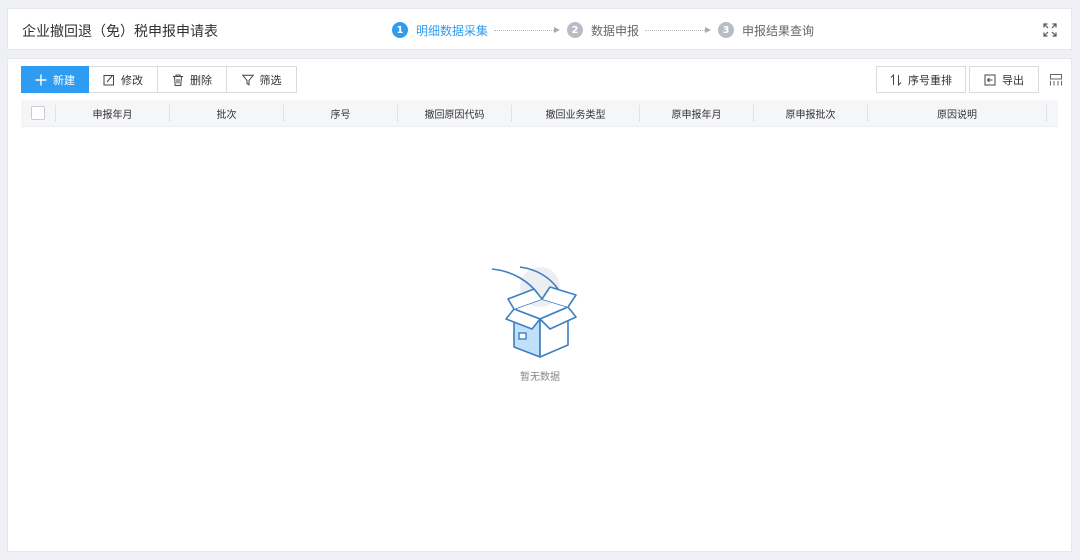 The image size is (1080, 560). I want to click on plus-icon, so click(41, 79).